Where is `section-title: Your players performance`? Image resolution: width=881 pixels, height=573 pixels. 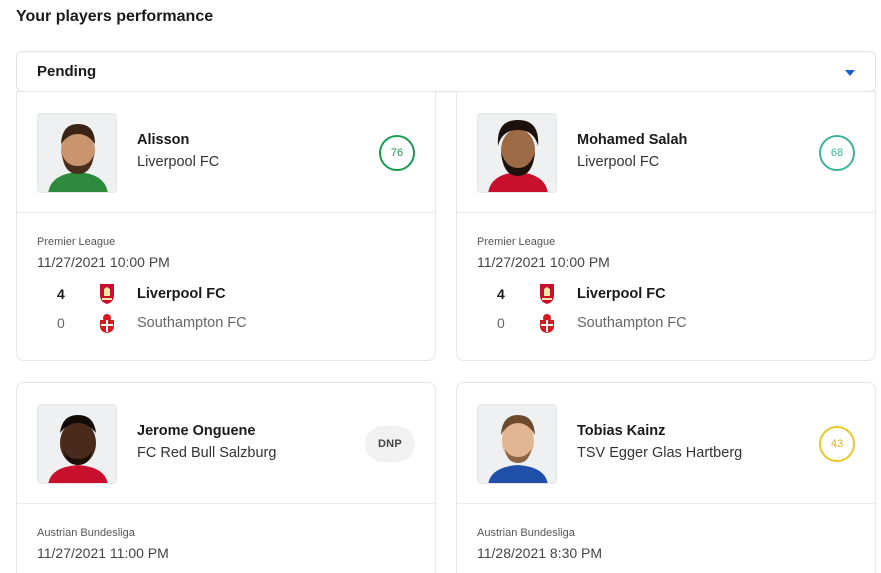
section-title: Your players performance is located at coordinates (115, 16).